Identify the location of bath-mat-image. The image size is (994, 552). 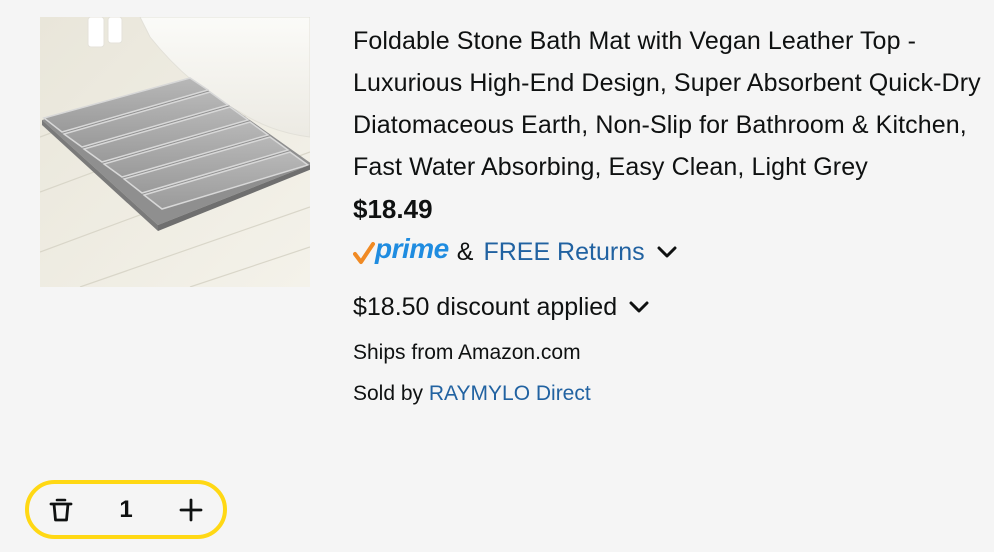
(175, 152).